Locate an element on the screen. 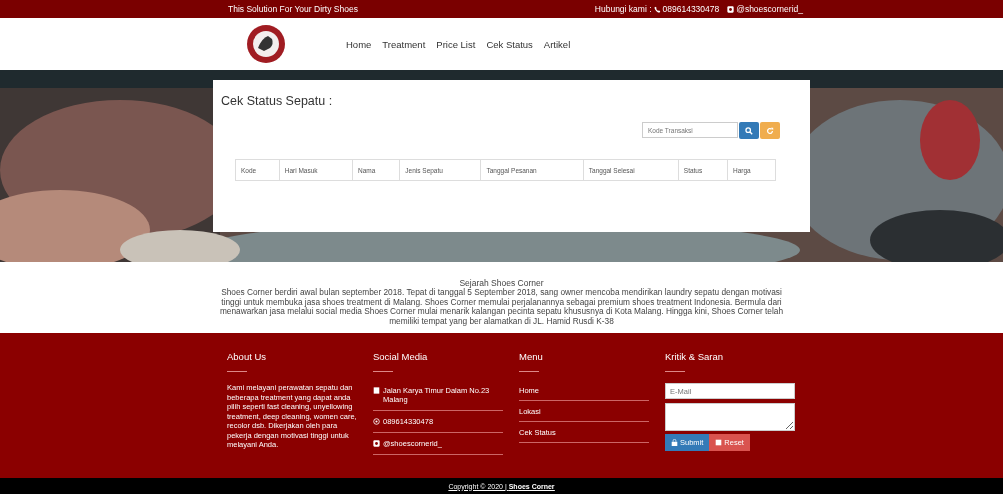  search-icon is located at coordinates (749, 130).